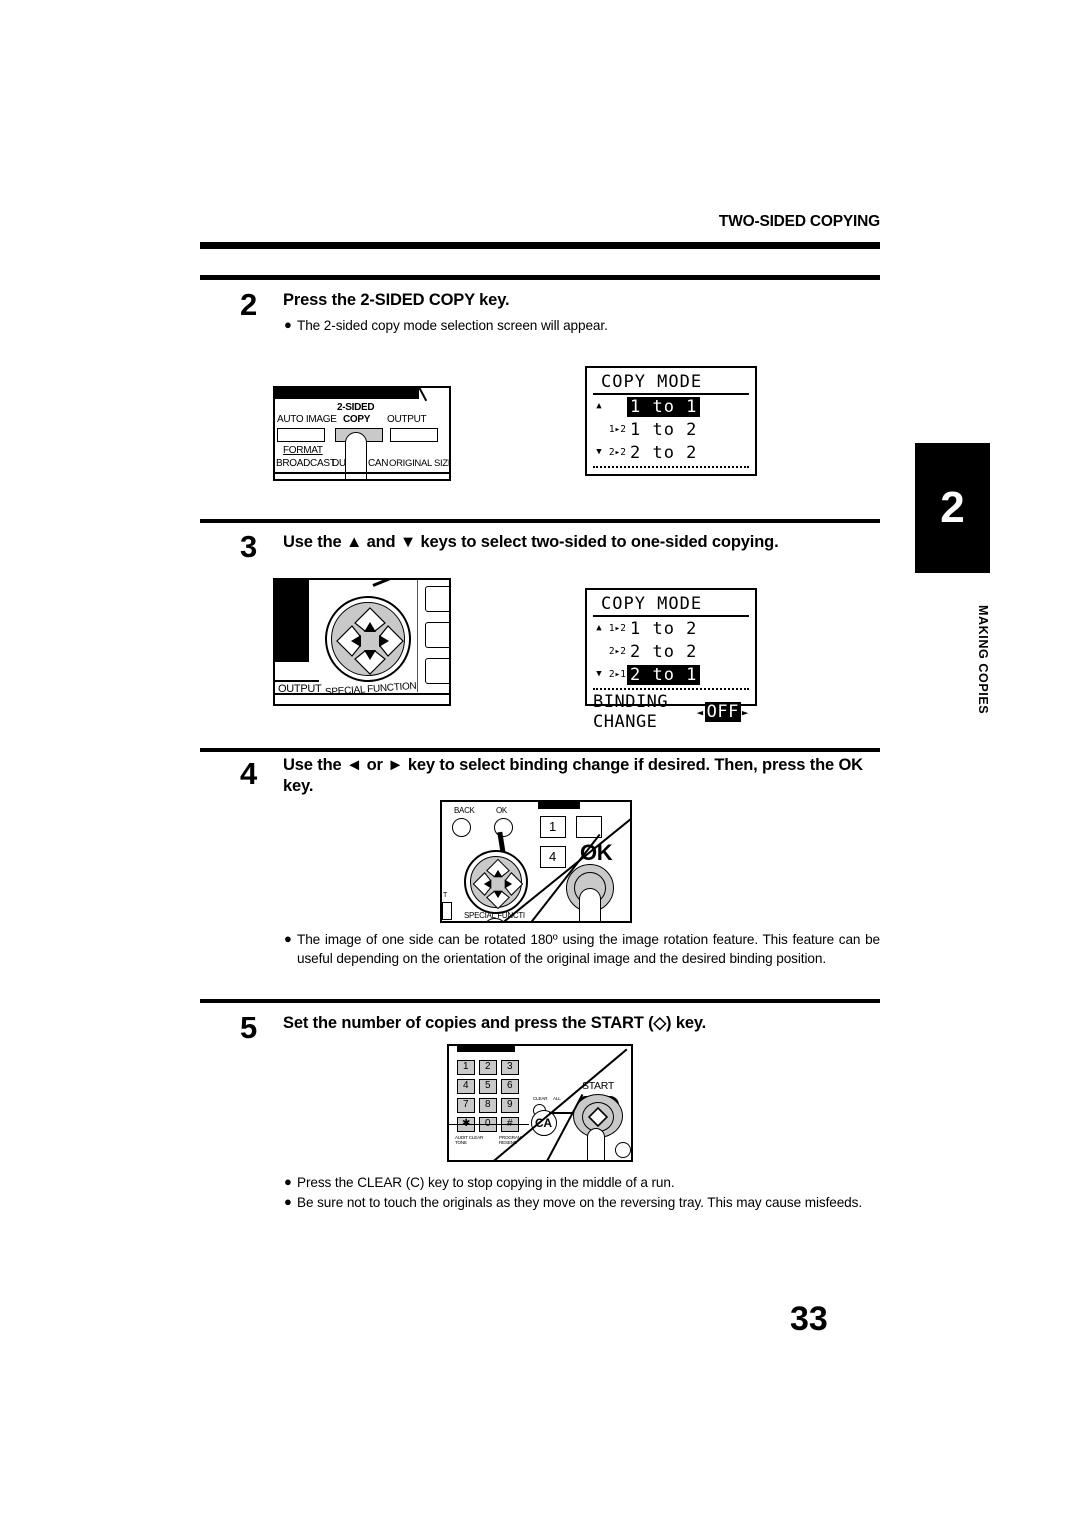 The image size is (1080, 1528). What do you see at coordinates (414, 435) in the screenshot?
I see `key-output` at bounding box center [414, 435].